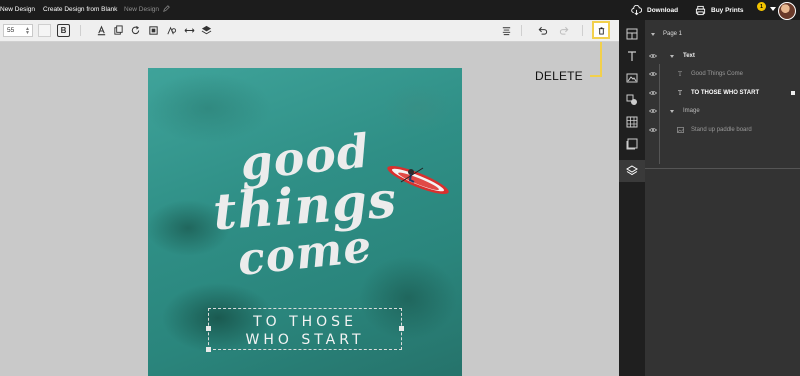 This screenshot has width=800, height=376. I want to click on text-effects-icon, so click(172, 30).